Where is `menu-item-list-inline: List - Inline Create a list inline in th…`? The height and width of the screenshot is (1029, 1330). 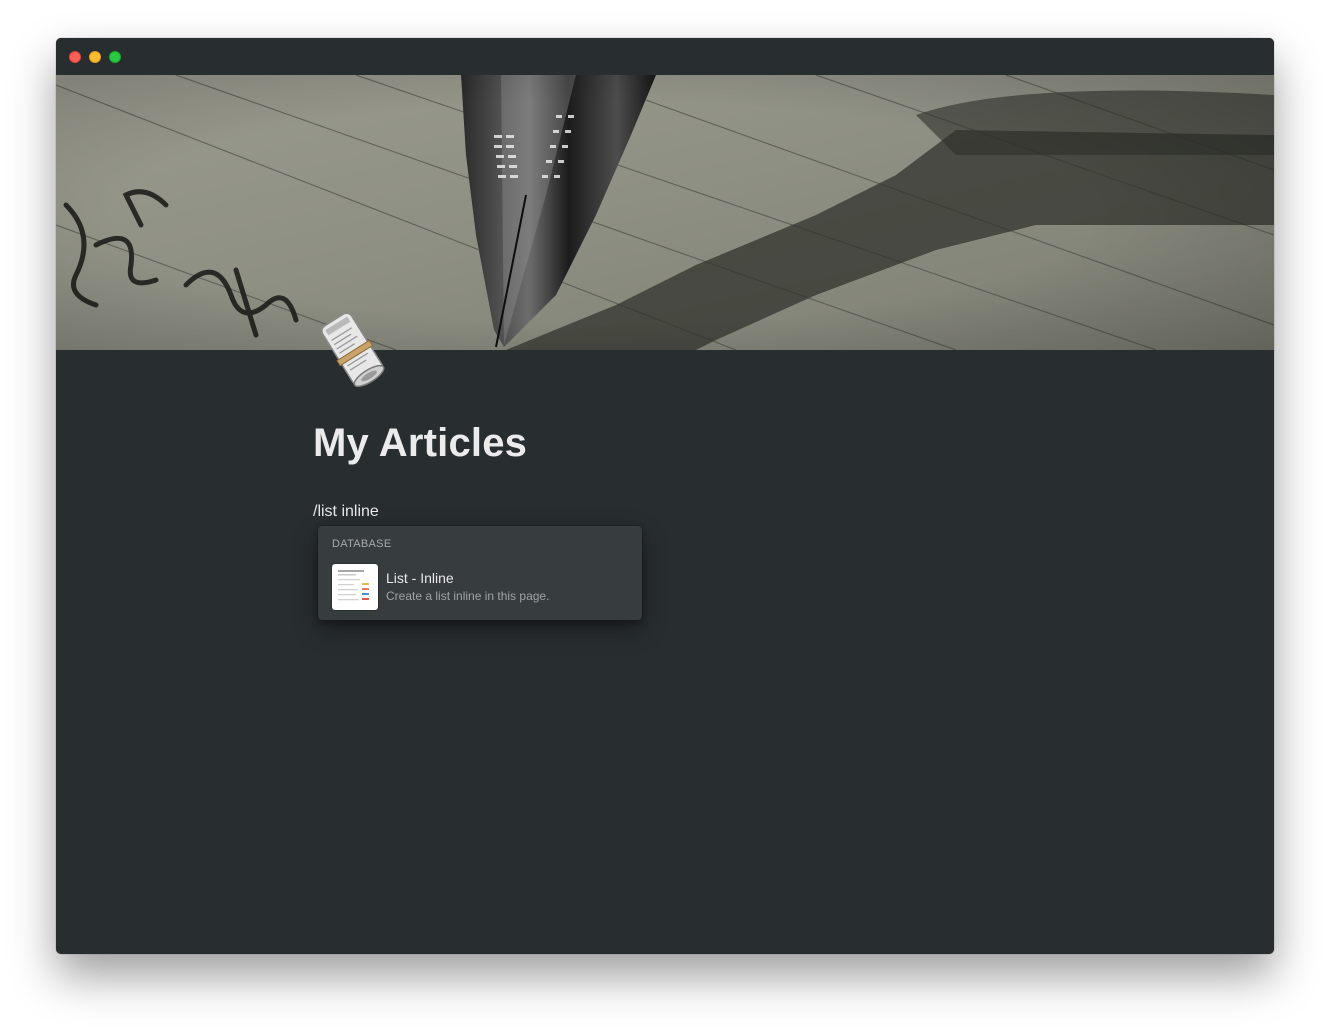
menu-item-list-inline: List - Inline Create a list inline in th… is located at coordinates (480, 584).